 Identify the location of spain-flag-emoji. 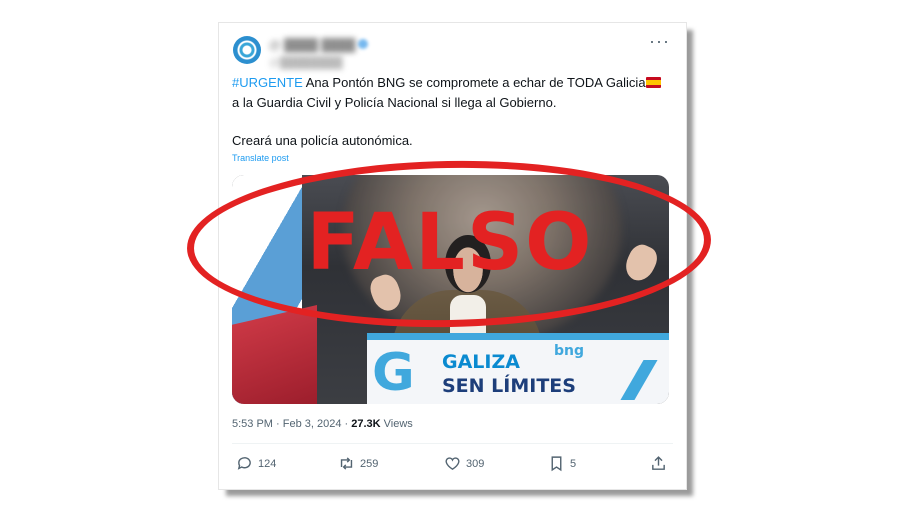
(653, 82).